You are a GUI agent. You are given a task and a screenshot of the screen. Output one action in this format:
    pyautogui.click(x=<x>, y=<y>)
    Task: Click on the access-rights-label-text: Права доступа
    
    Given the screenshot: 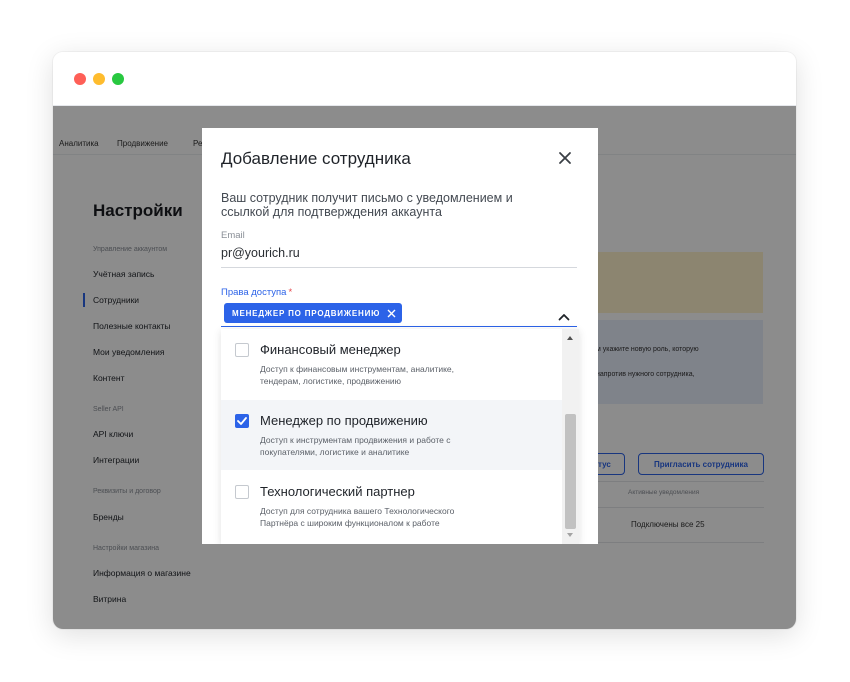 What is the action you would take?
    pyautogui.click(x=254, y=292)
    